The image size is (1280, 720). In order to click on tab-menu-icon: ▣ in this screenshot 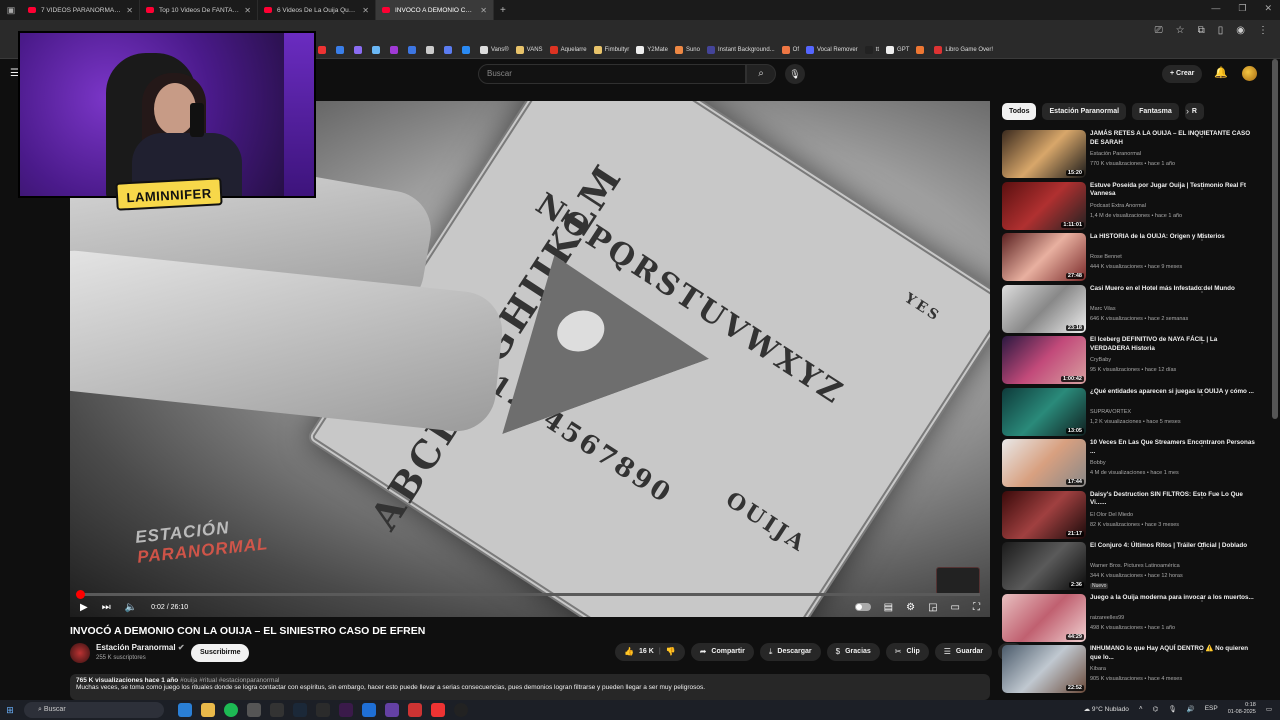, I will do `click(11, 10)`.